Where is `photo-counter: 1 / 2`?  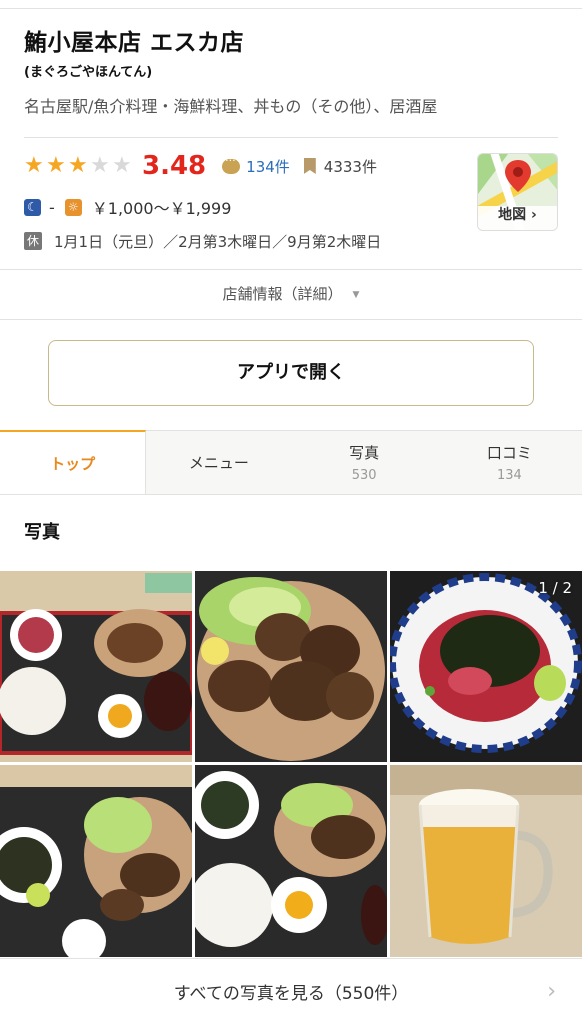
photo-counter: 1 / 2 is located at coordinates (555, 588).